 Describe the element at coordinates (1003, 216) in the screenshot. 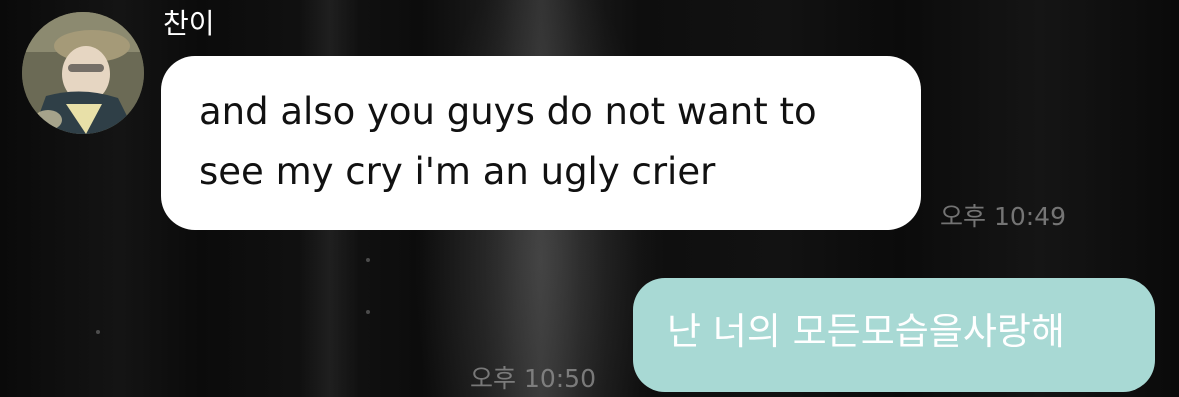

I see `message-timestamp: 오후 10:49` at that location.